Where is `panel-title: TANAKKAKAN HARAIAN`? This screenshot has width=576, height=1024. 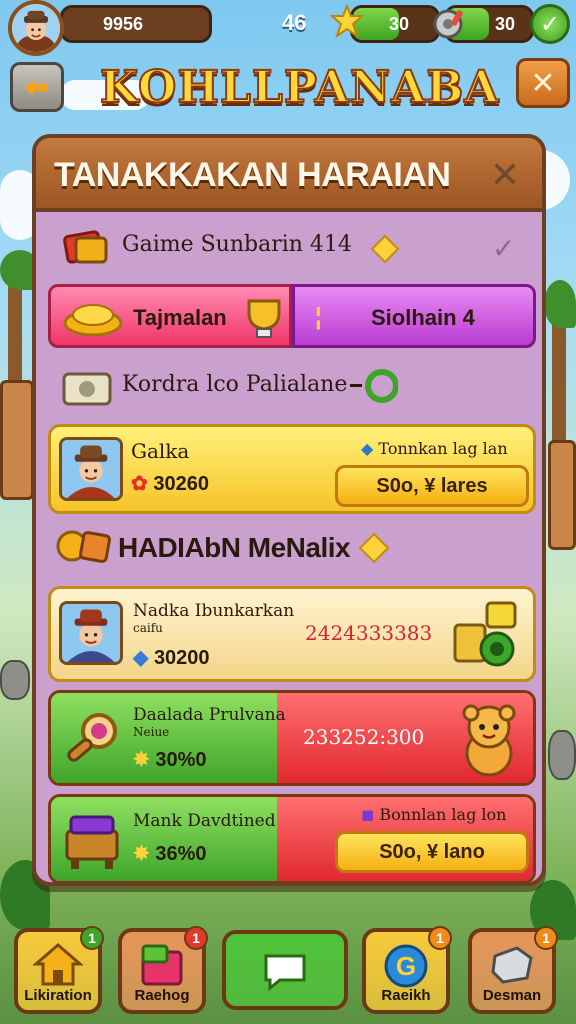 panel-title: TANAKKAKAN HARAIAN is located at coordinates (252, 175).